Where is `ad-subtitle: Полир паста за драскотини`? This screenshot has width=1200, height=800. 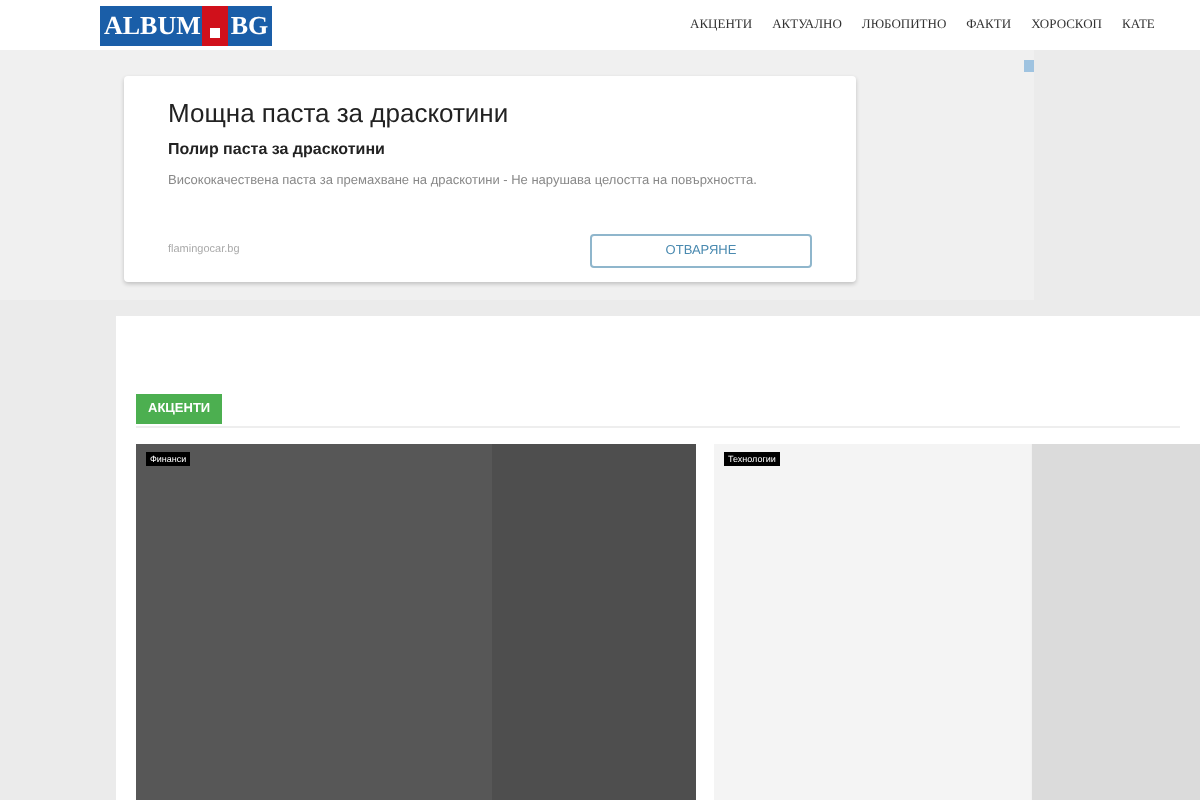
ad-subtitle: Полир паста за драскотини is located at coordinates (277, 150).